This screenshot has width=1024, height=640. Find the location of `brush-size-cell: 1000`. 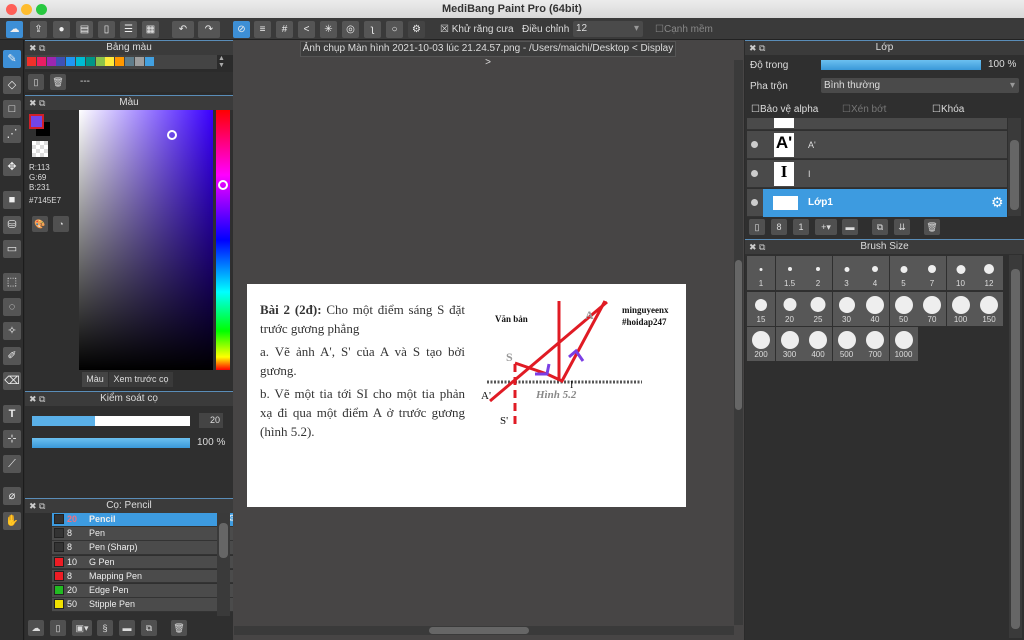

brush-size-cell: 1000 is located at coordinates (903, 344).